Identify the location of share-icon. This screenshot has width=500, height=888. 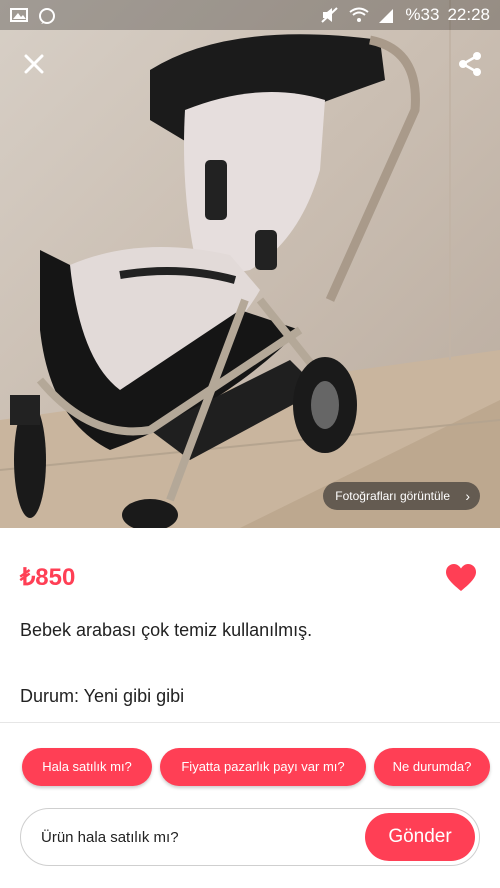
(470, 64).